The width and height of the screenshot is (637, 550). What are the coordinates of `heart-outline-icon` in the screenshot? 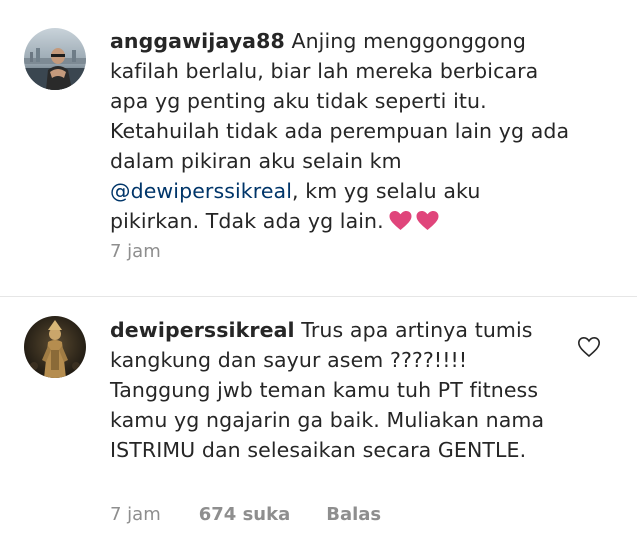 It's located at (589, 347).